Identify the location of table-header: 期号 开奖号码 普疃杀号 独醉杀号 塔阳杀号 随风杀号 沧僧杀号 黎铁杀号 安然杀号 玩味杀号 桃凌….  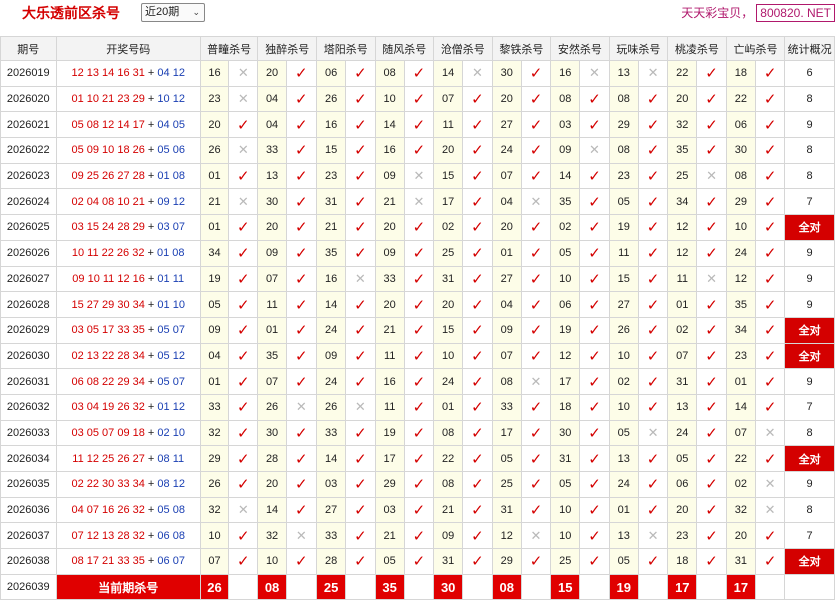
(417, 48).